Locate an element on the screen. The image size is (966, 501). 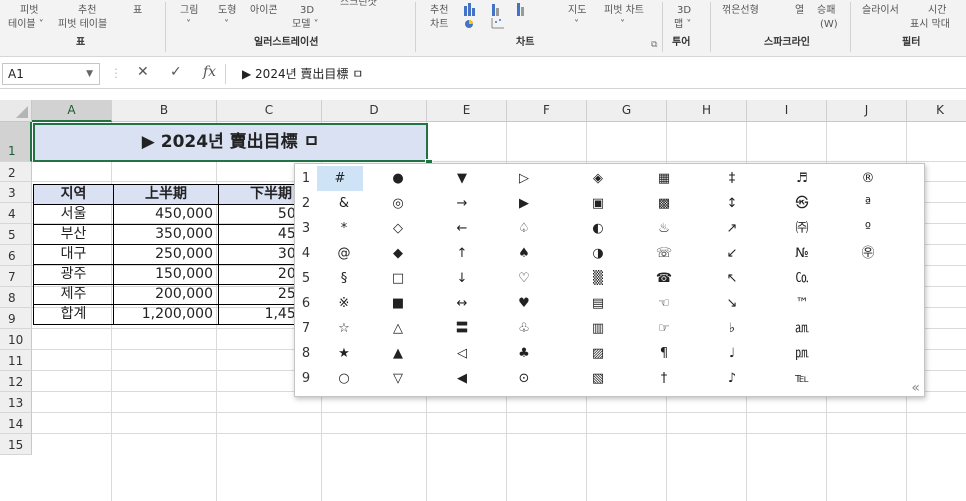
ribbon-item: (W) is located at coordinates (829, 25).